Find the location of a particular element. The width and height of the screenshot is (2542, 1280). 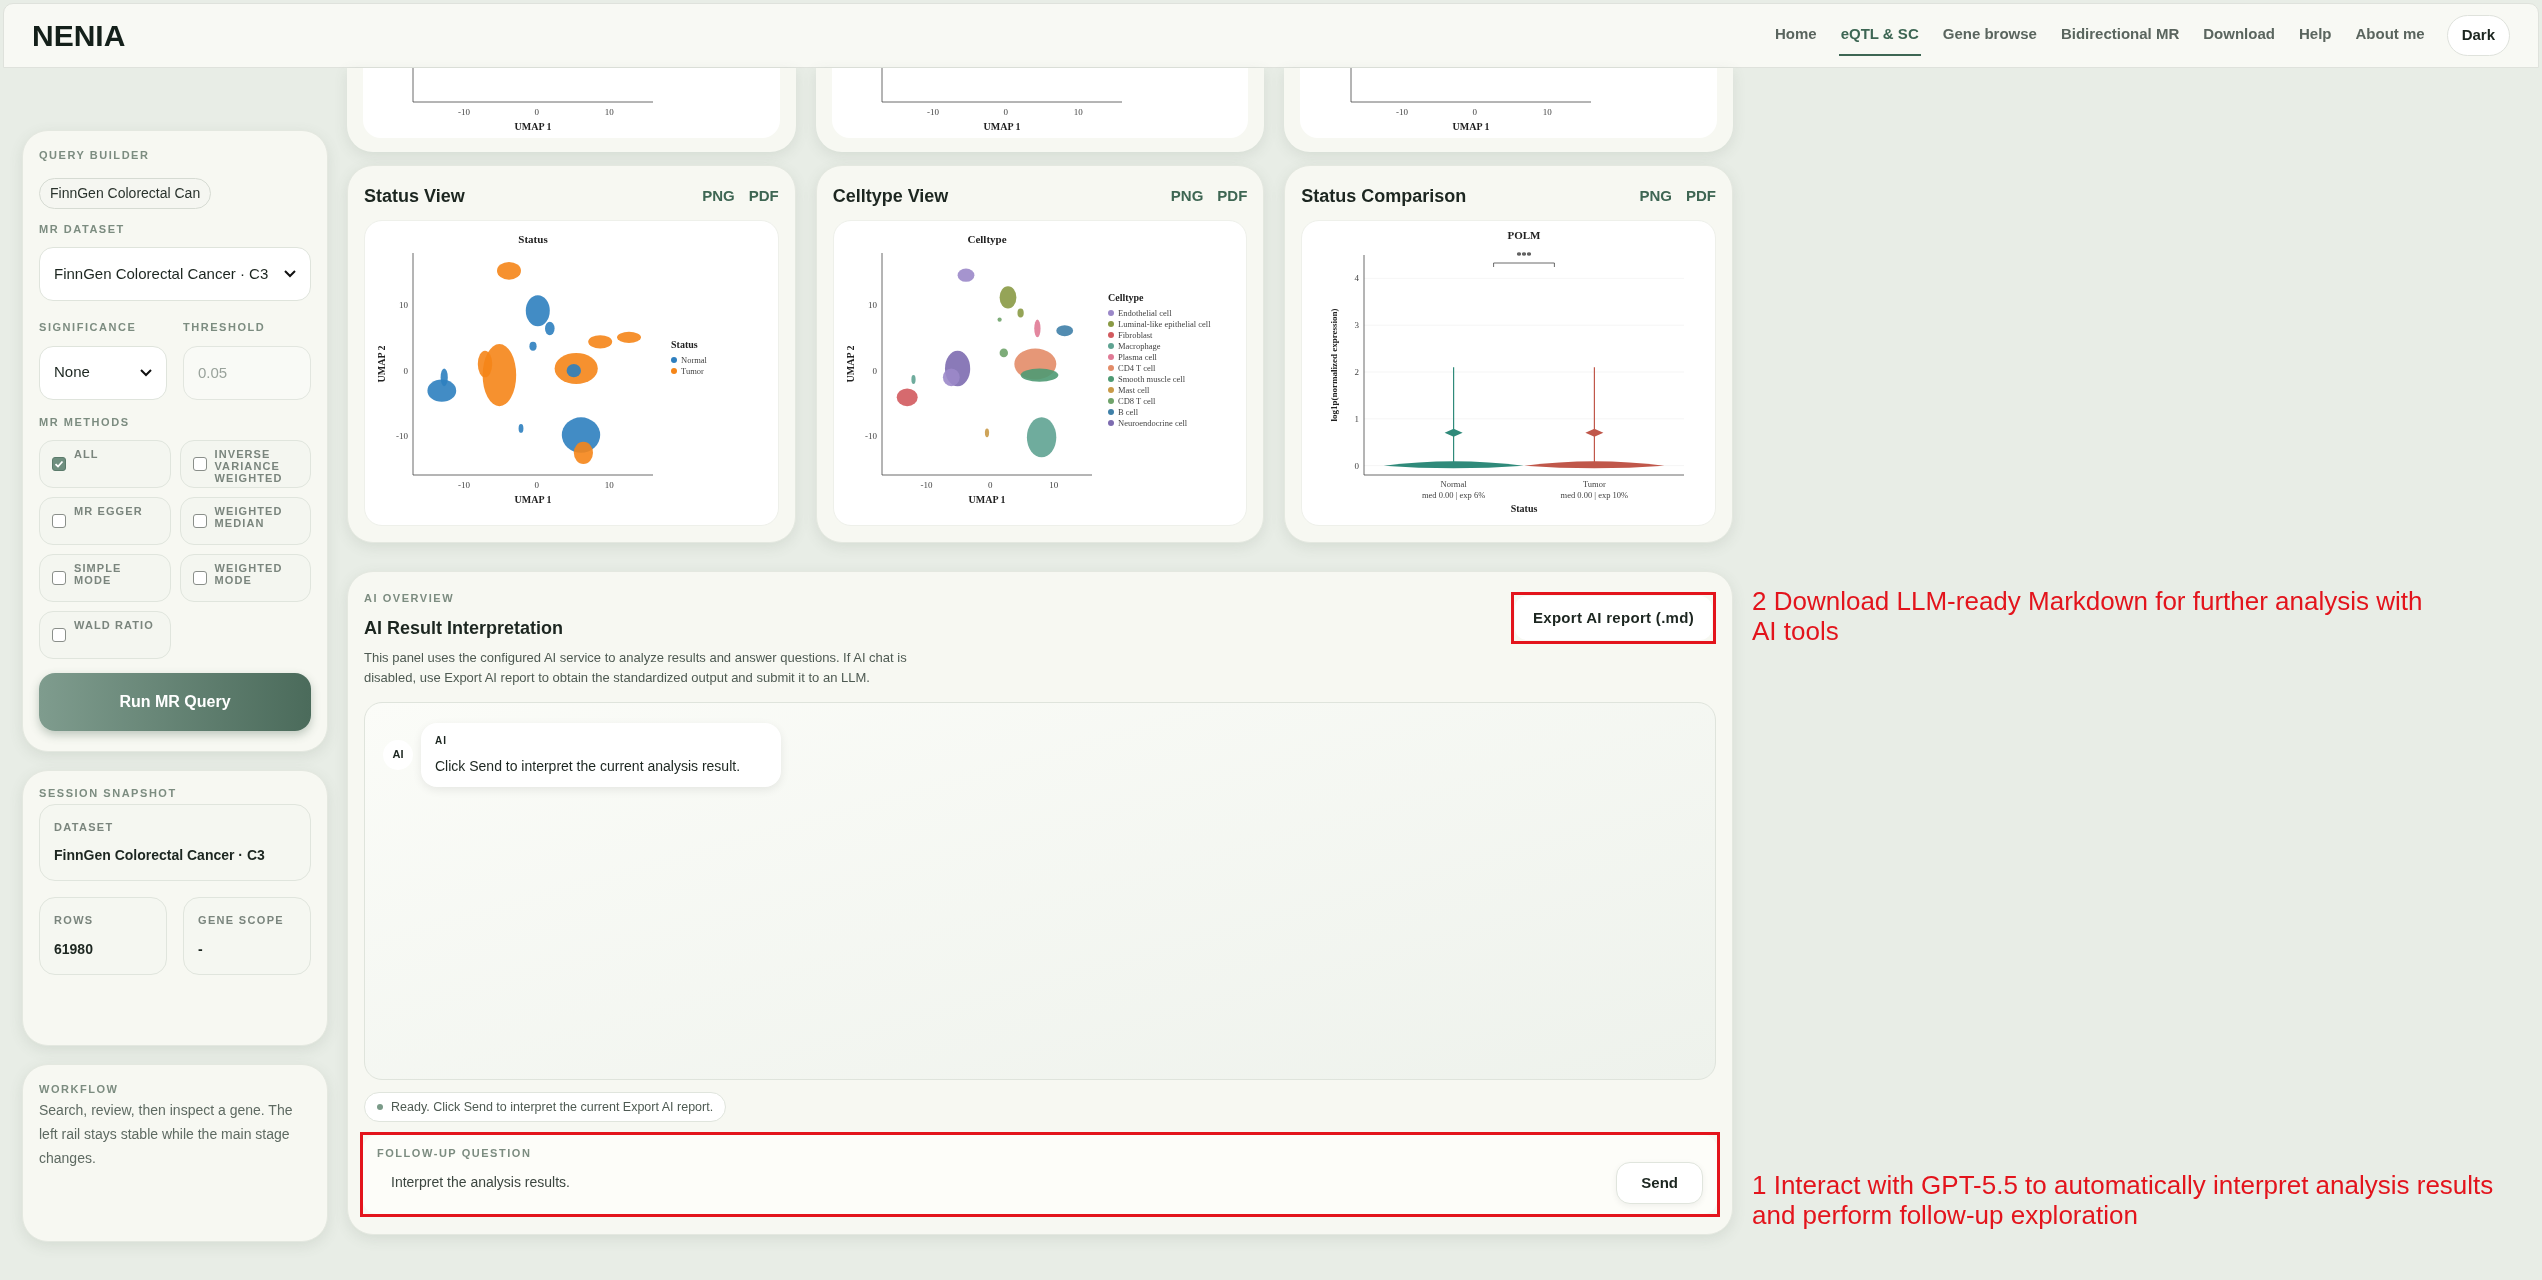

stat-value: 61980 is located at coordinates (74, 949).